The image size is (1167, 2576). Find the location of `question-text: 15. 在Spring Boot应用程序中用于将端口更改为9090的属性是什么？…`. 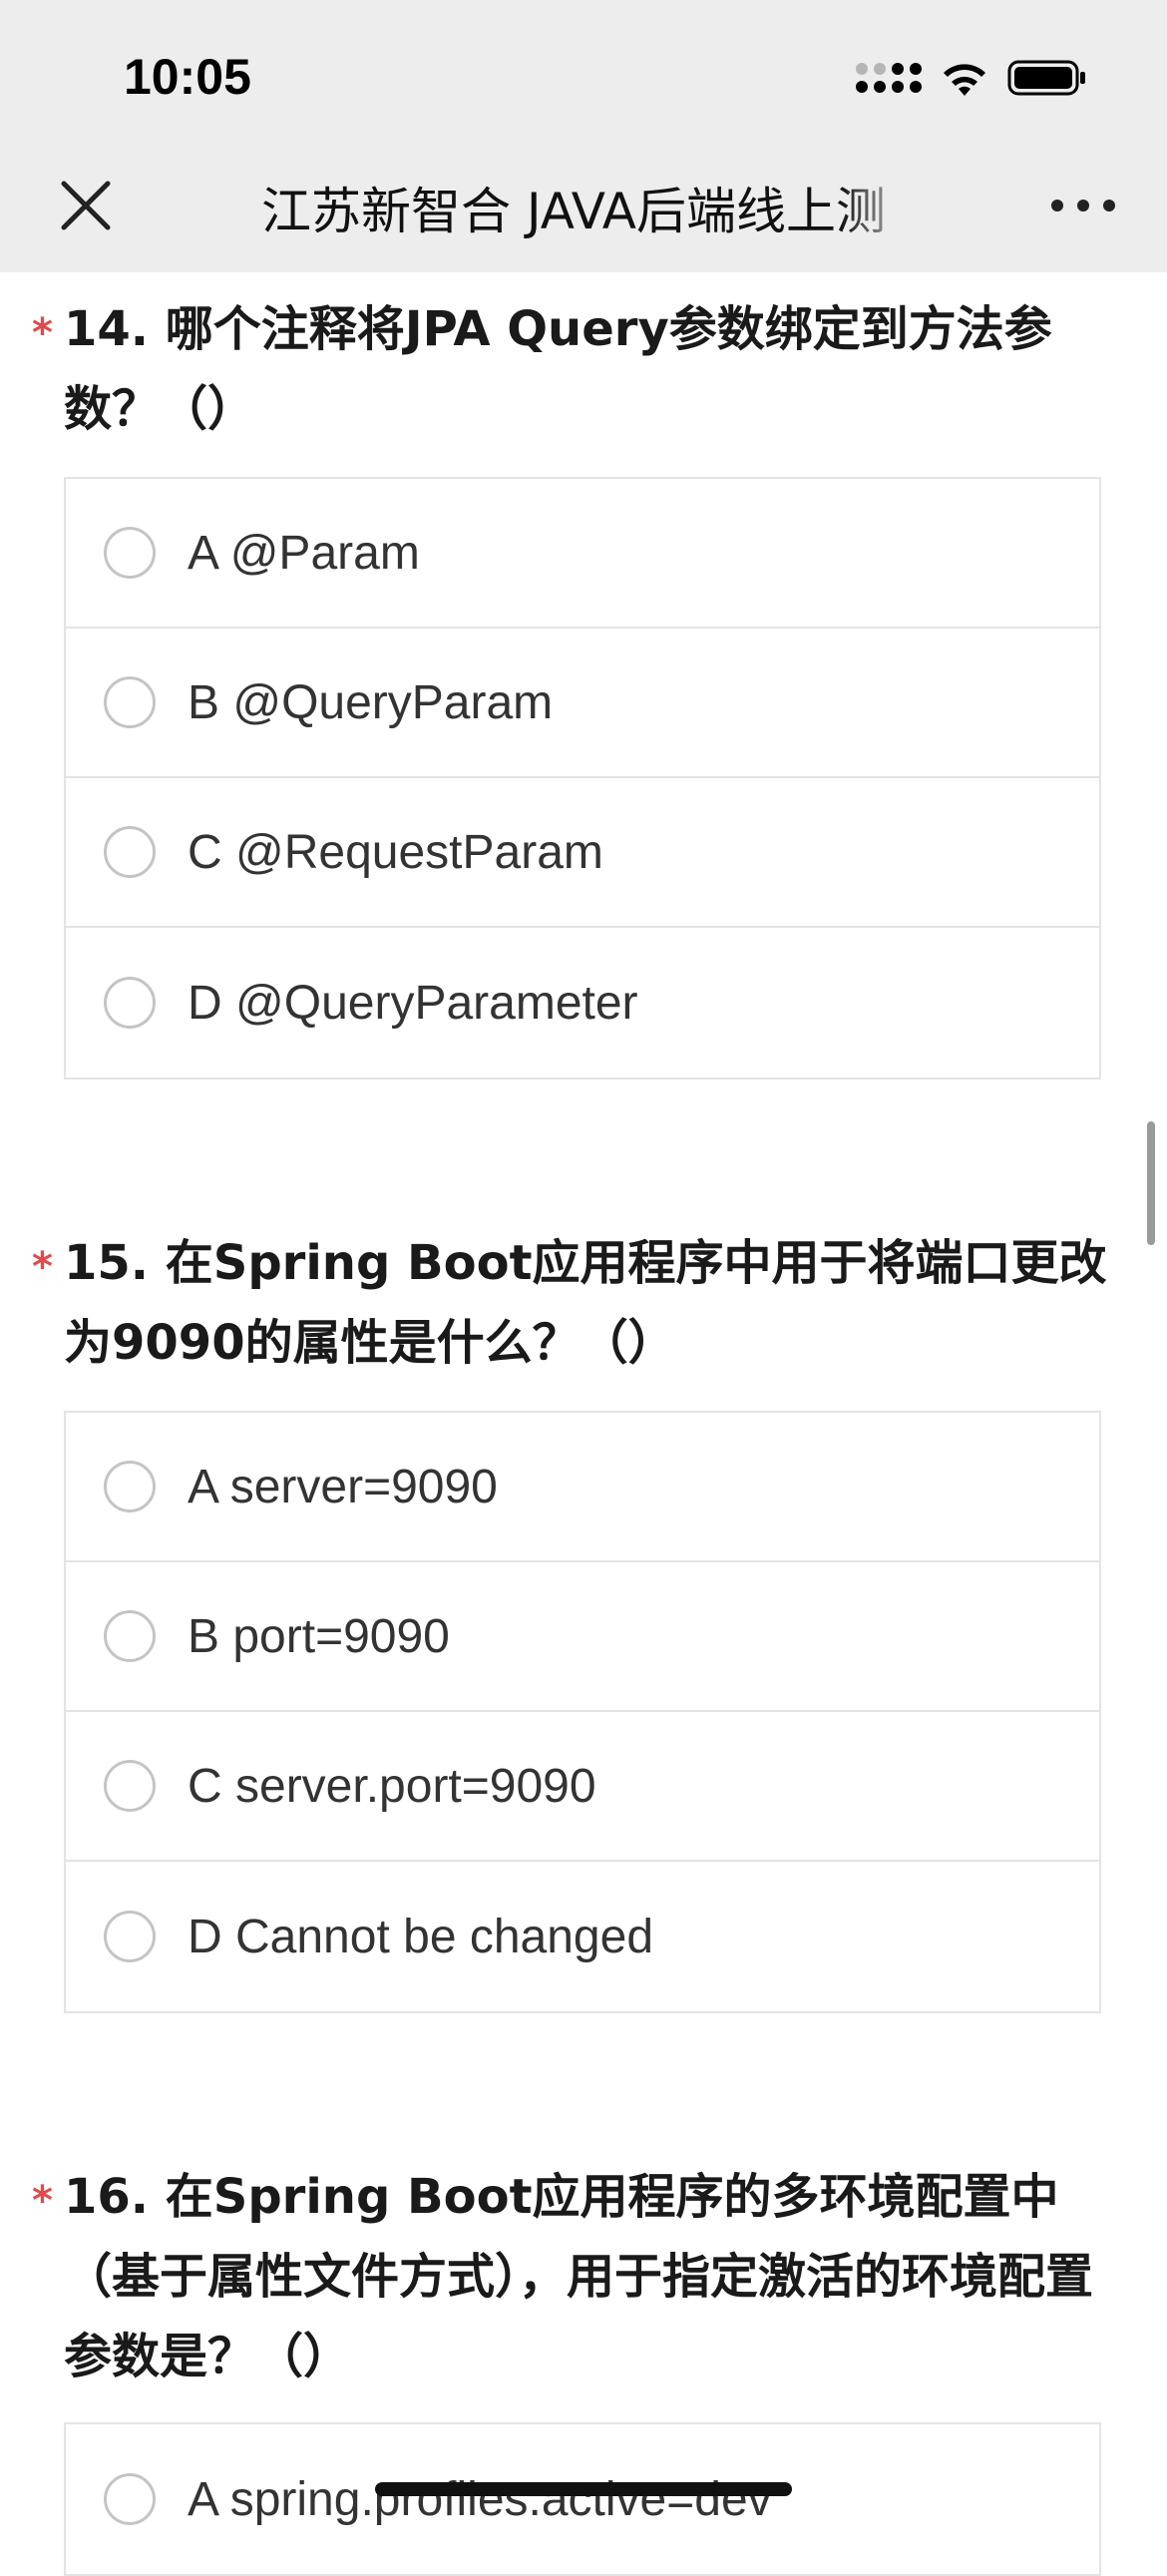

question-text: 15. 在Spring Boot应用程序中用于将端口更改为9090的属性是什么？… is located at coordinates (585, 1303).